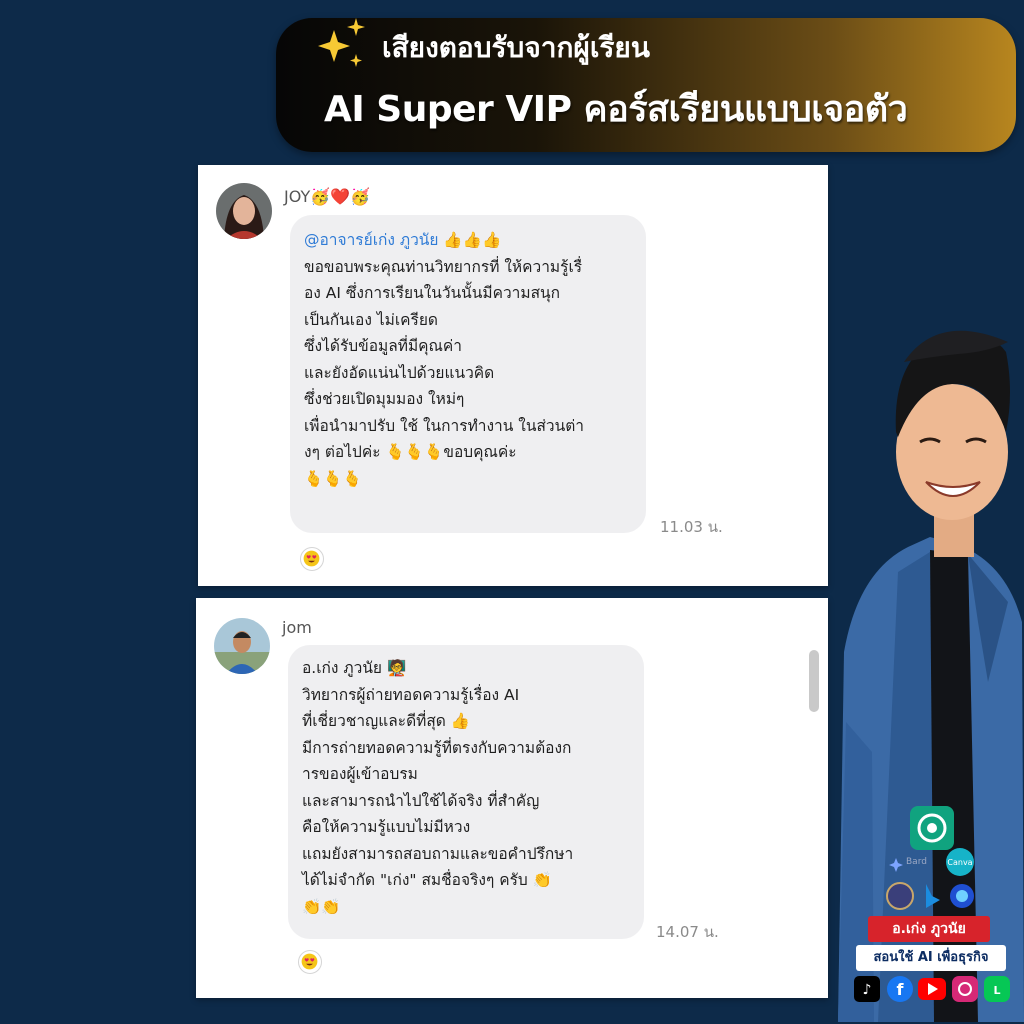  Describe the element at coordinates (421, 800) in the screenshot. I see `message-line: และสามารถนำไปใช้ได้จริง ที่สำคัญ` at that location.